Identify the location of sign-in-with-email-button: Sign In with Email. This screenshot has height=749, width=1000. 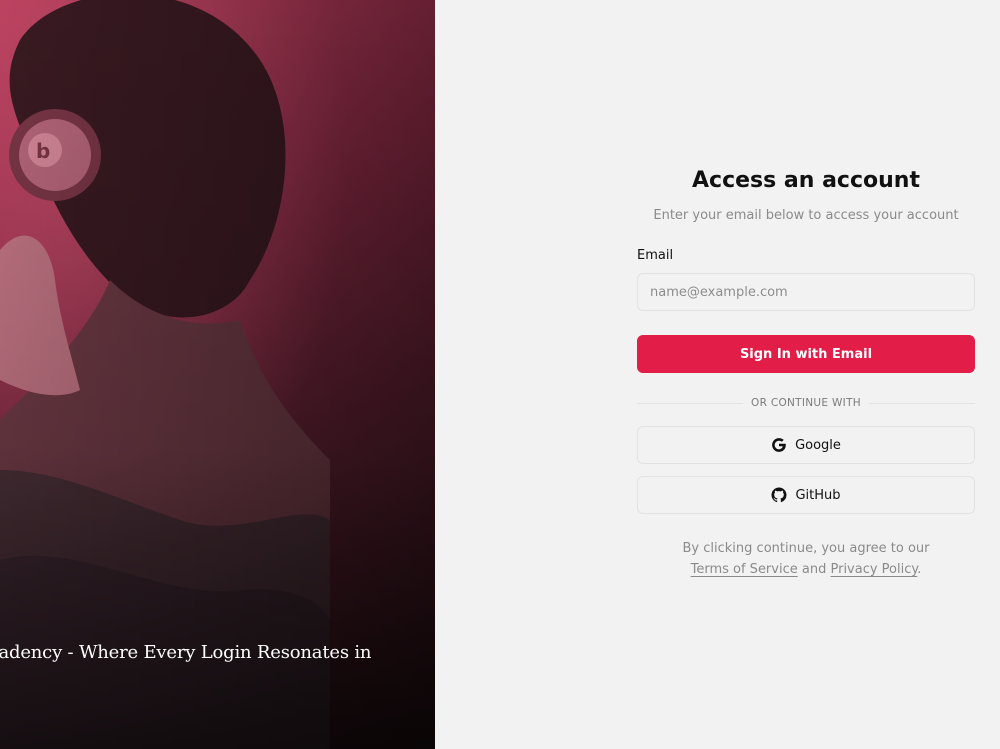
(806, 354).